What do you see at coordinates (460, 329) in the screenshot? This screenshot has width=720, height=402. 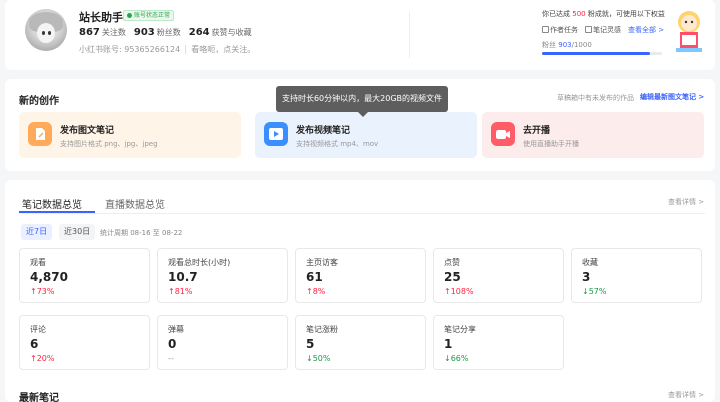 I see `metric-label: 笔记分享` at bounding box center [460, 329].